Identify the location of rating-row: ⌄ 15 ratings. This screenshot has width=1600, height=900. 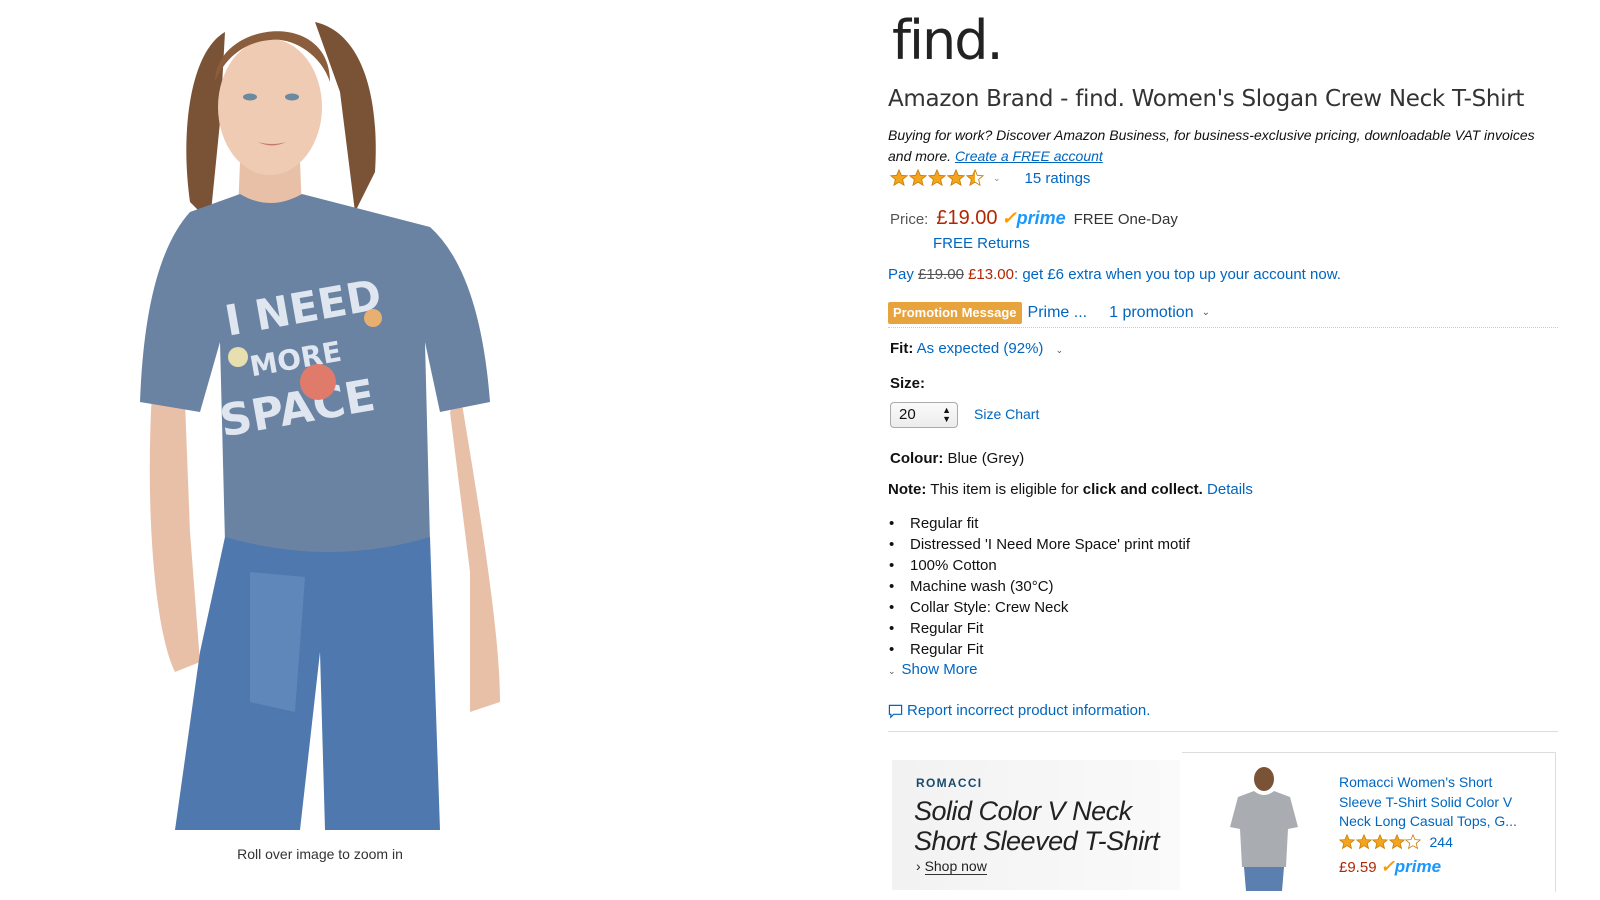
(990, 178).